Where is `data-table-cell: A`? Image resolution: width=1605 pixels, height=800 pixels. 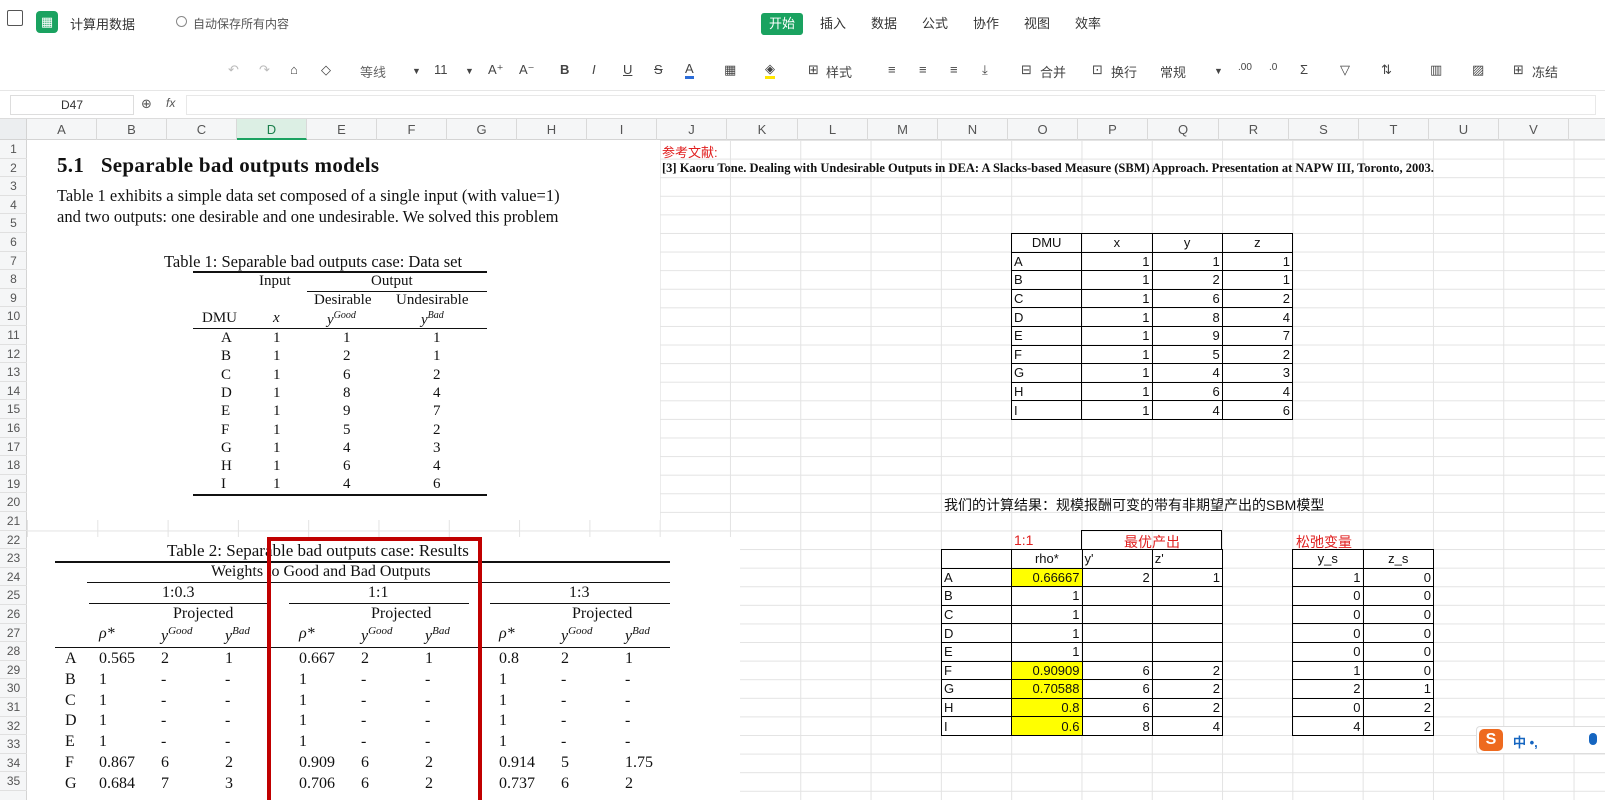
data-table-cell: A is located at coordinates (1046, 261).